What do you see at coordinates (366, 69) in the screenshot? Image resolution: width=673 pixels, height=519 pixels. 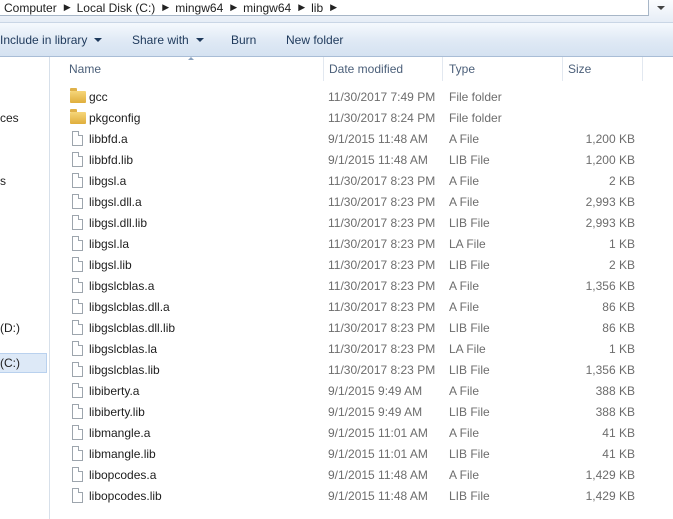 I see `column-header-label: Date modified` at bounding box center [366, 69].